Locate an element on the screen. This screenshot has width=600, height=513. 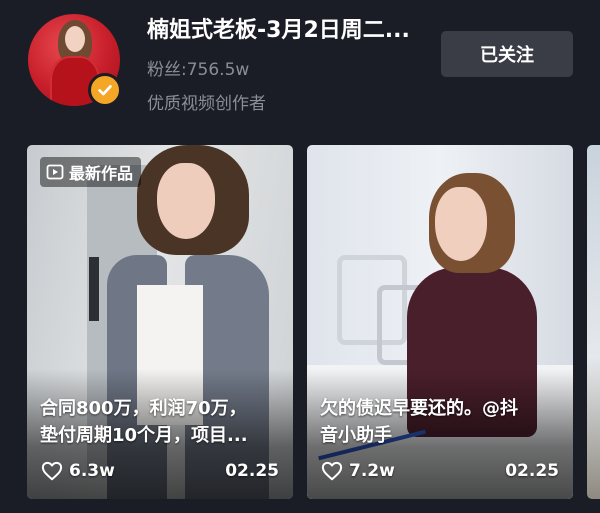
video-stats: 7.2w 02.25 is located at coordinates (440, 471).